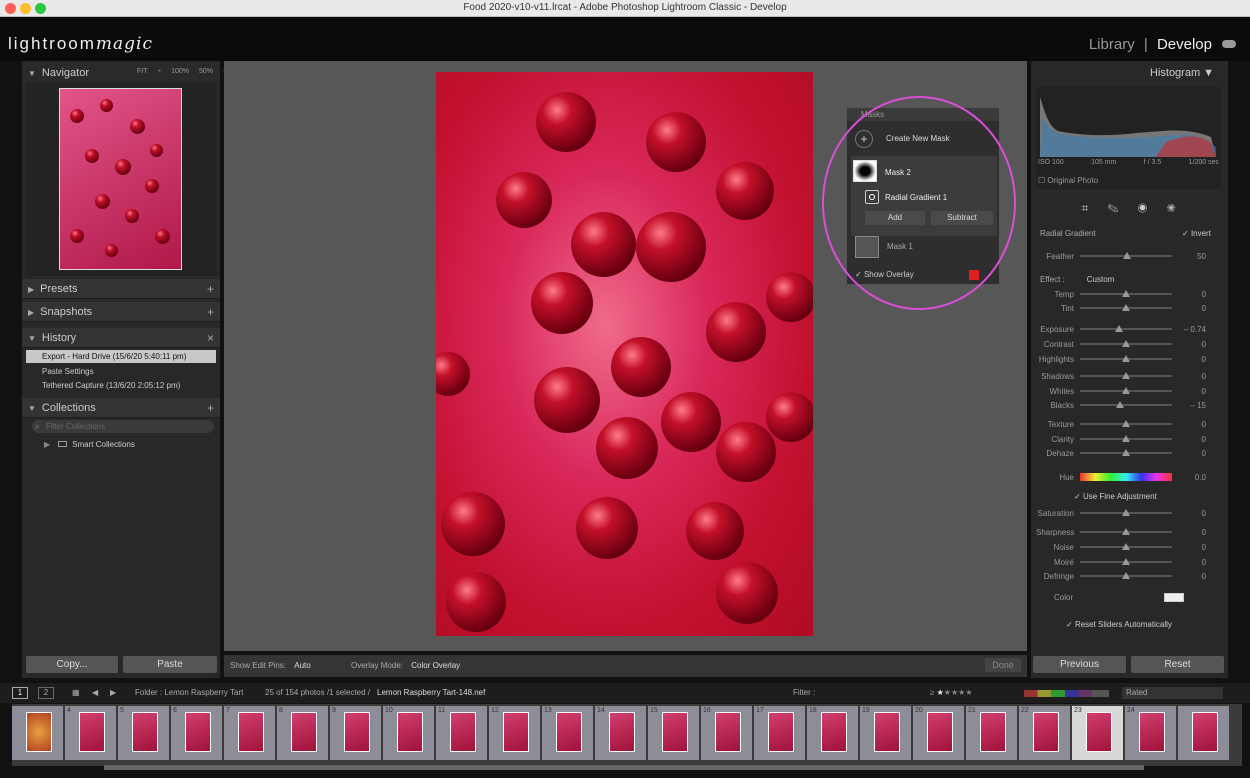  I want to click on filmstrip-thumbnail: 19, so click(885, 733).